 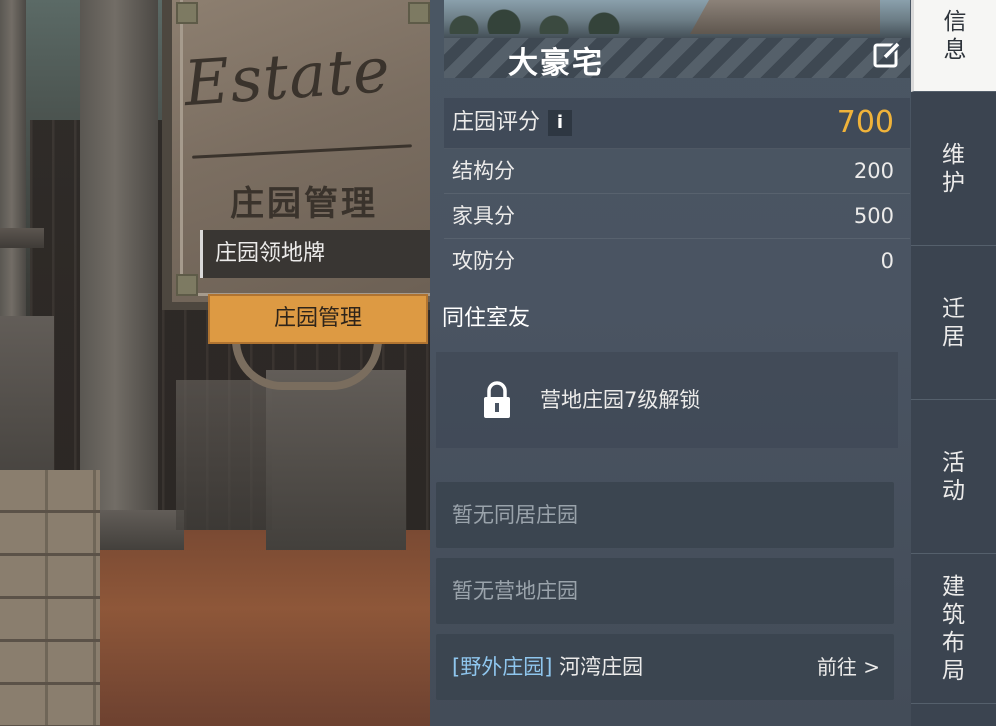 What do you see at coordinates (677, 171) in the screenshot?
I see `score-row-structure: 结构分 200` at bounding box center [677, 171].